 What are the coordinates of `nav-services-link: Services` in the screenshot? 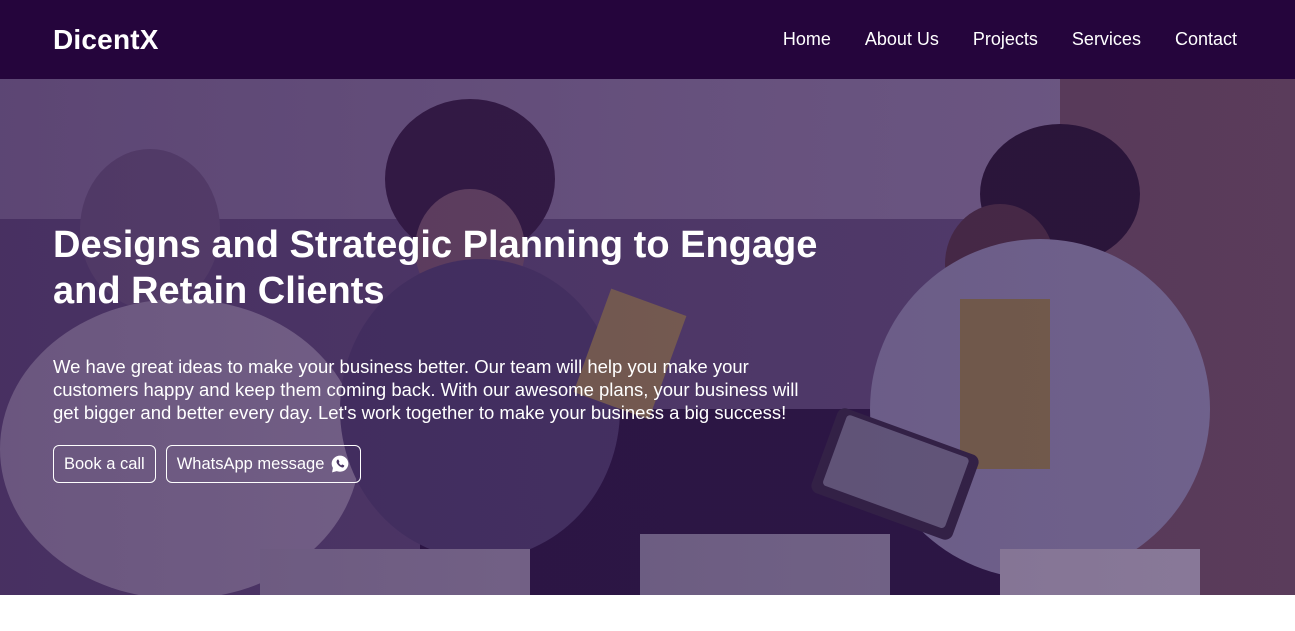 It's located at (1106, 39).